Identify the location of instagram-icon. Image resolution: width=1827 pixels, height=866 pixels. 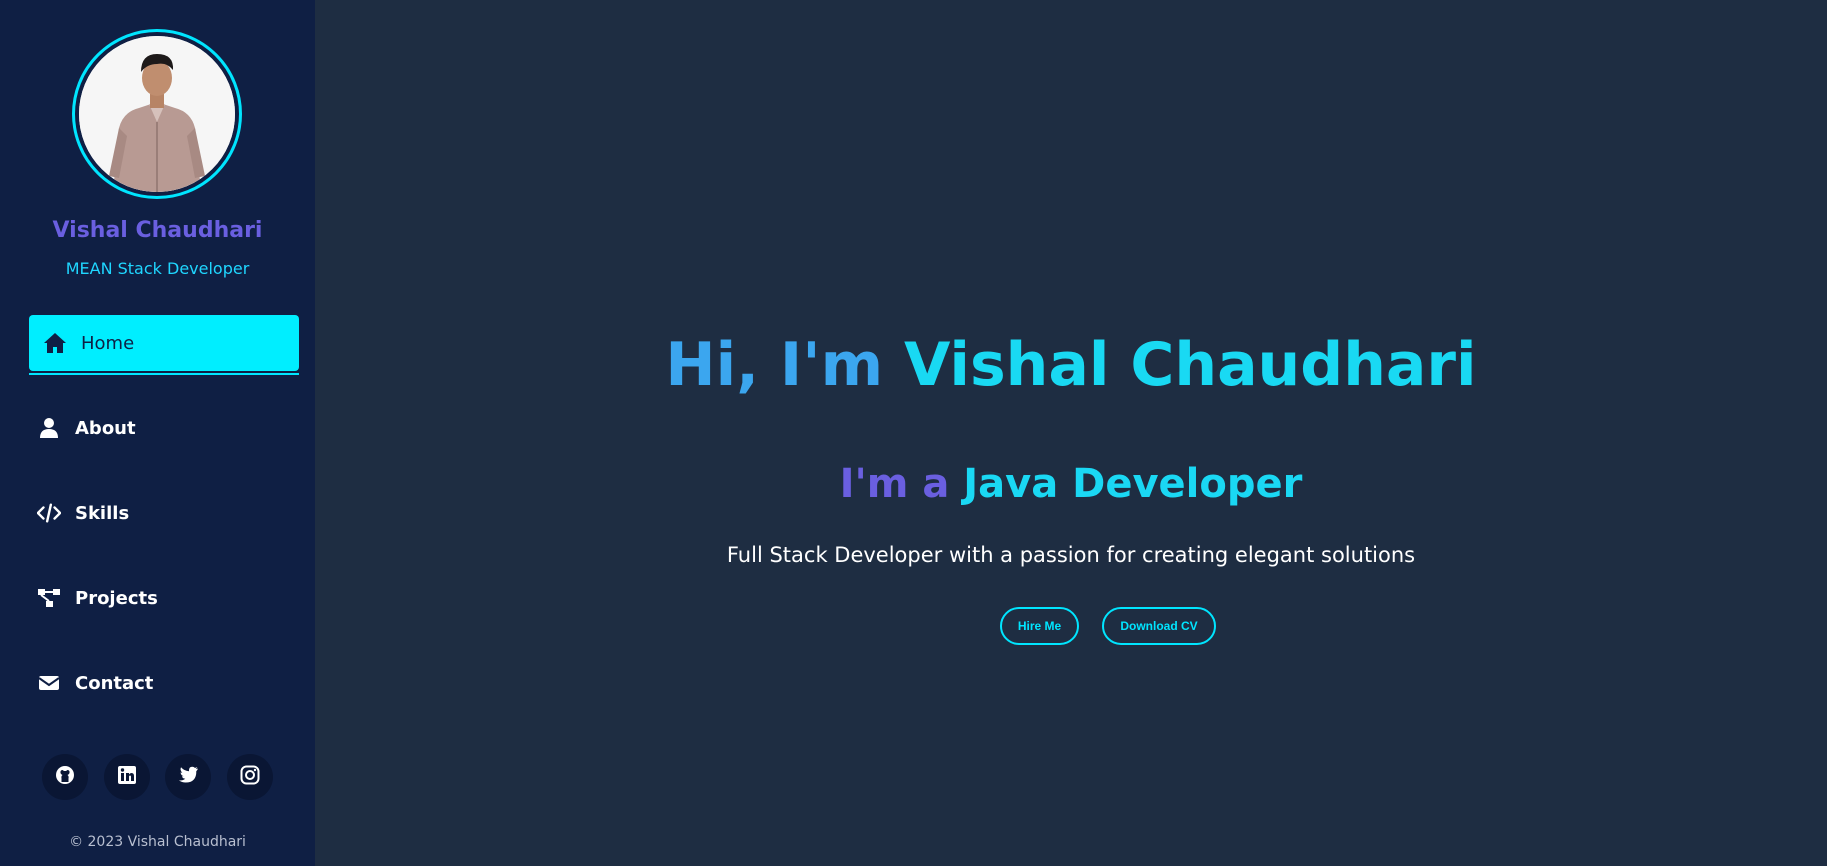
(250, 777).